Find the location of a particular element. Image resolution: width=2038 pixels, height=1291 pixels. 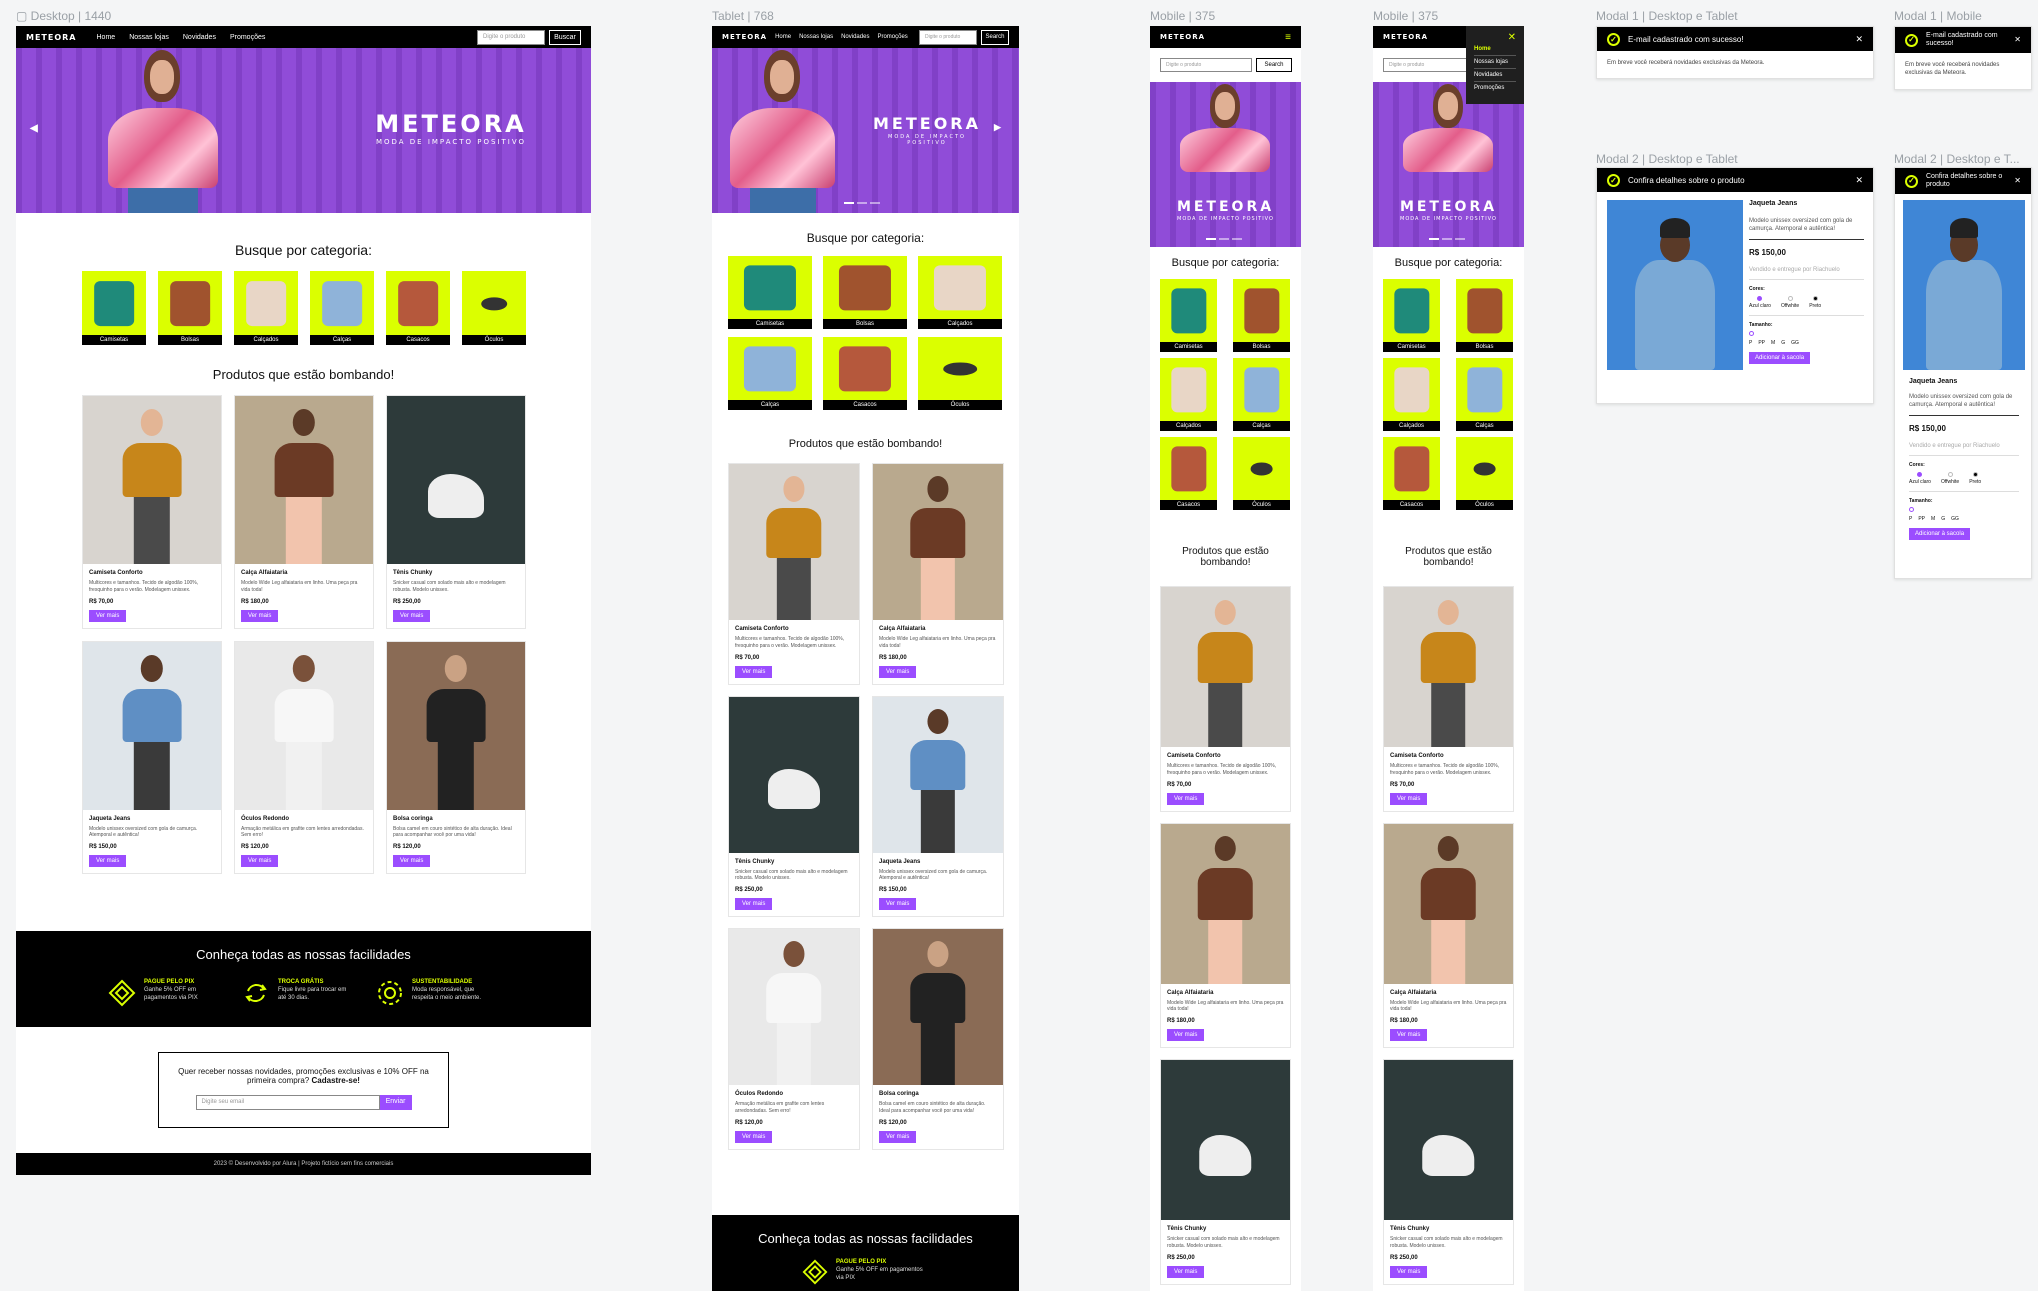

hamburger-menu-icon: ≡ is located at coordinates (1288, 37).